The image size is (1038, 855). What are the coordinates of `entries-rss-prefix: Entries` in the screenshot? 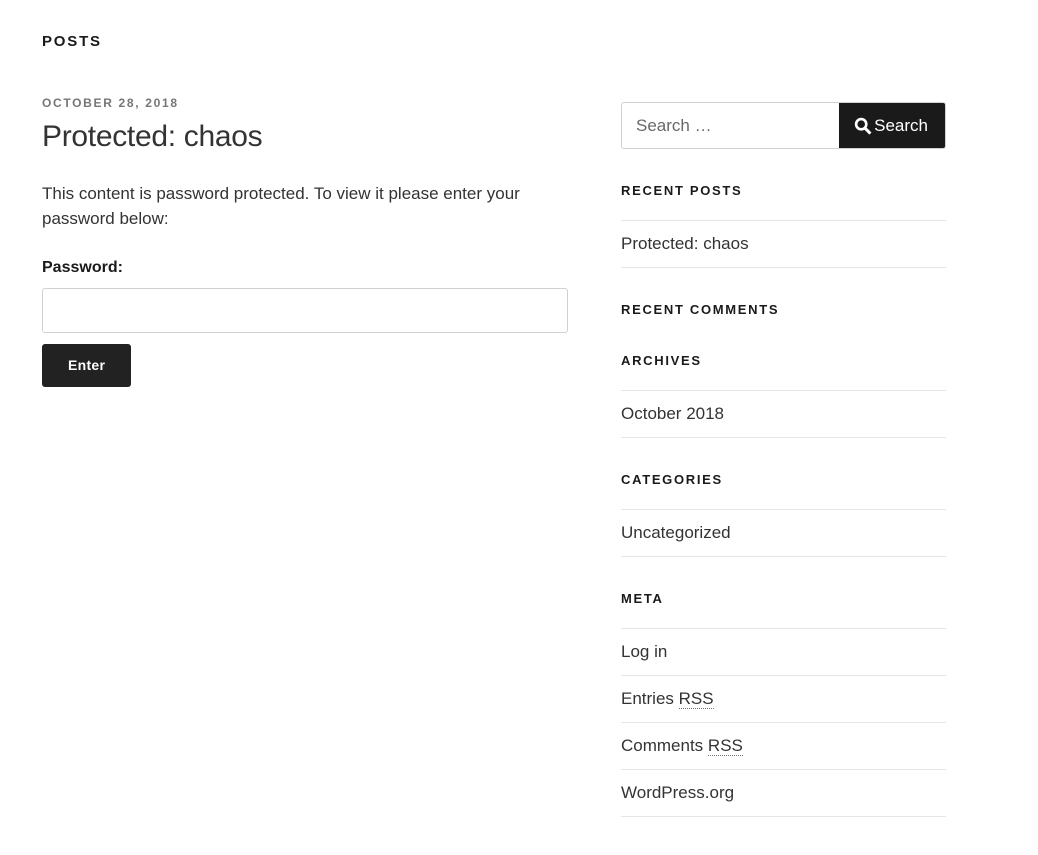 It's located at (650, 698).